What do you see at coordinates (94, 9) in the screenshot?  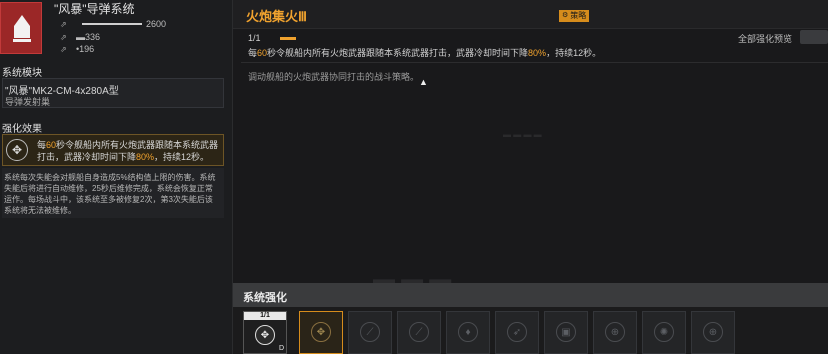 I see `module-name: "风暴"导弹系统` at bounding box center [94, 9].